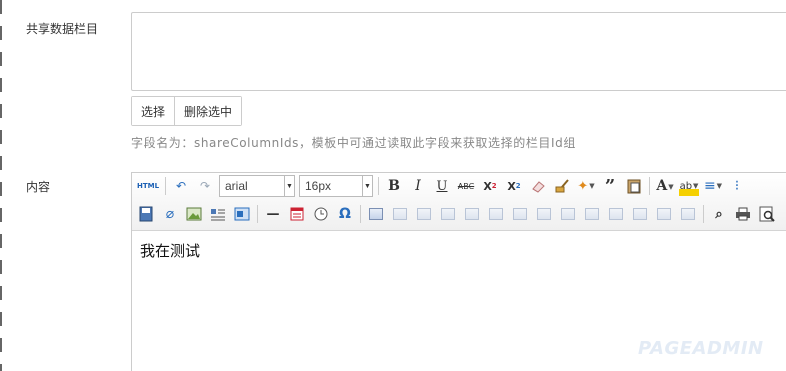 The height and width of the screenshot is (371, 786). Describe the element at coordinates (376, 214) in the screenshot. I see `insert-table-icon` at that location.